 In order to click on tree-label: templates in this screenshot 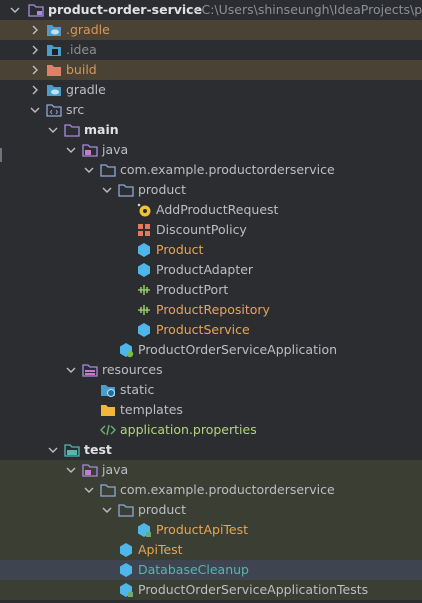, I will do `click(151, 409)`.